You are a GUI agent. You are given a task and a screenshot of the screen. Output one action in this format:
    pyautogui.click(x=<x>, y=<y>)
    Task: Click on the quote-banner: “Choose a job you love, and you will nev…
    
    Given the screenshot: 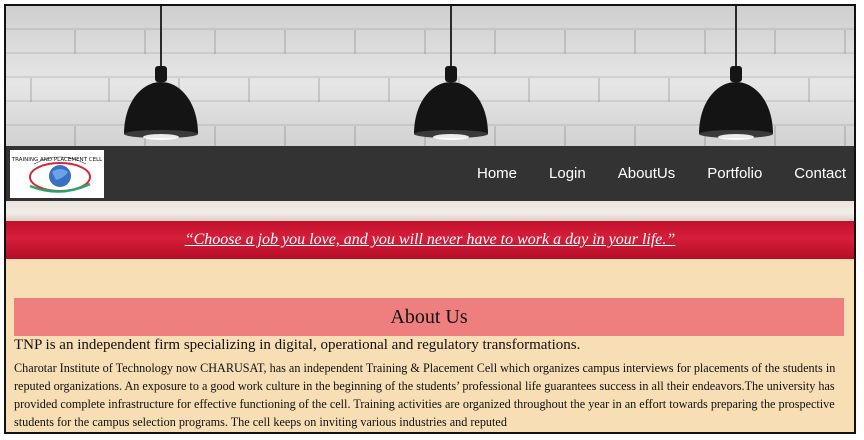 What is the action you would take?
    pyautogui.click(x=430, y=240)
    